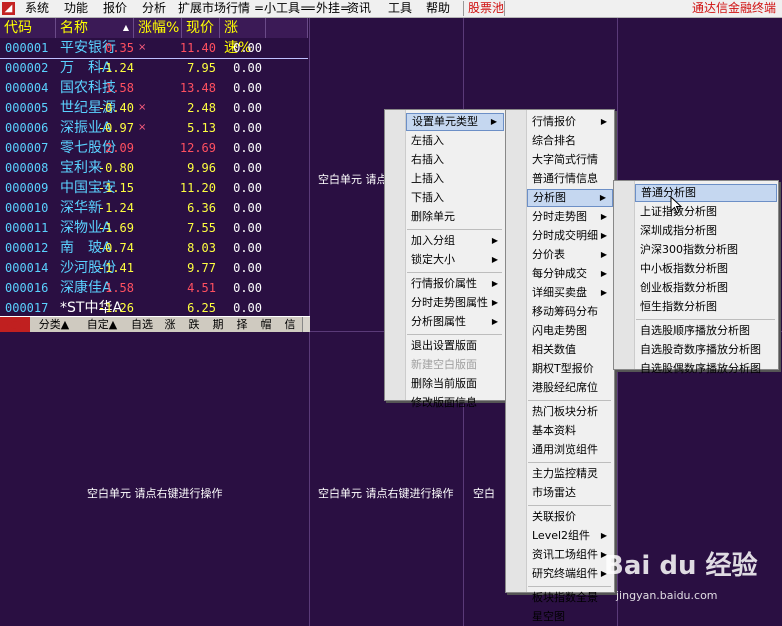 This screenshot has width=782, height=626. I want to click on menu-item: 基本资料, so click(570, 431).